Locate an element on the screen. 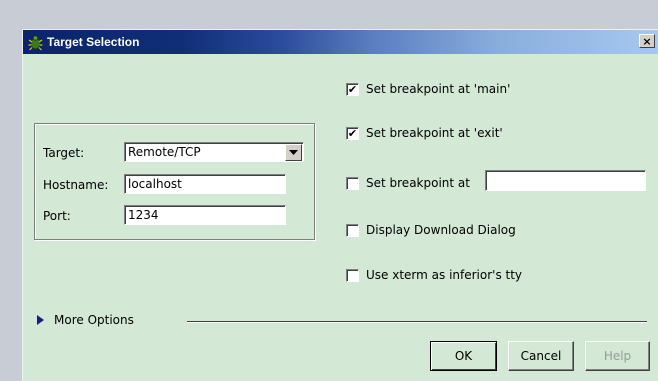 The height and width of the screenshot is (381, 658). close-icon: × is located at coordinates (647, 41).